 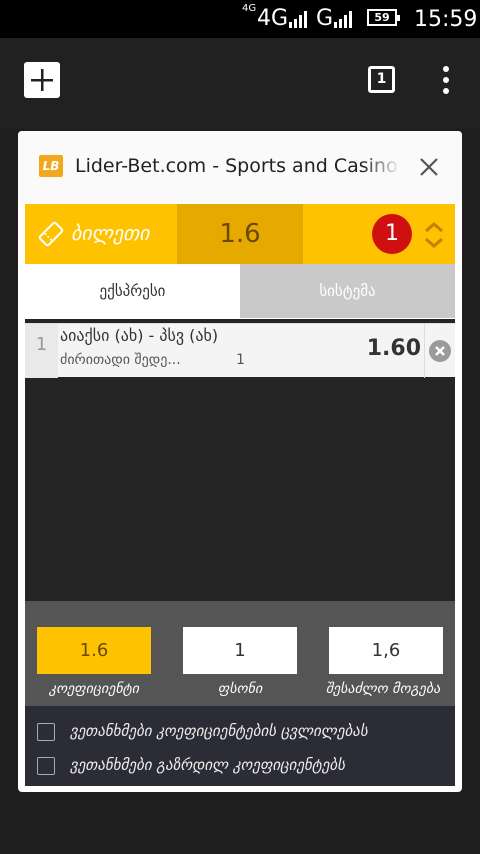 I want to click on network-type-small: 4G, so click(x=249, y=8).